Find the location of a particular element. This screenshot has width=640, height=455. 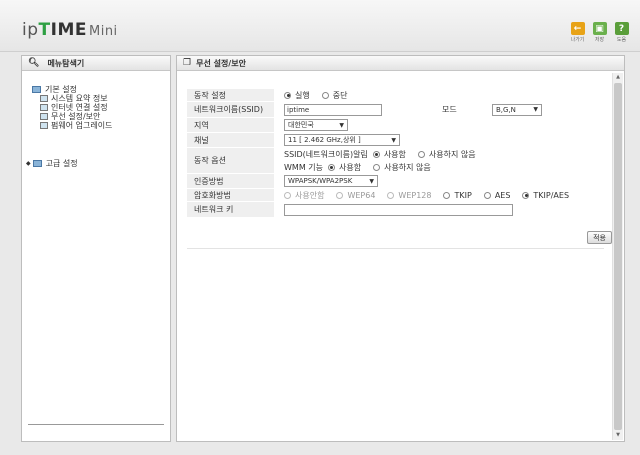

page-title: 무선 설정/보안 is located at coordinates (221, 63).